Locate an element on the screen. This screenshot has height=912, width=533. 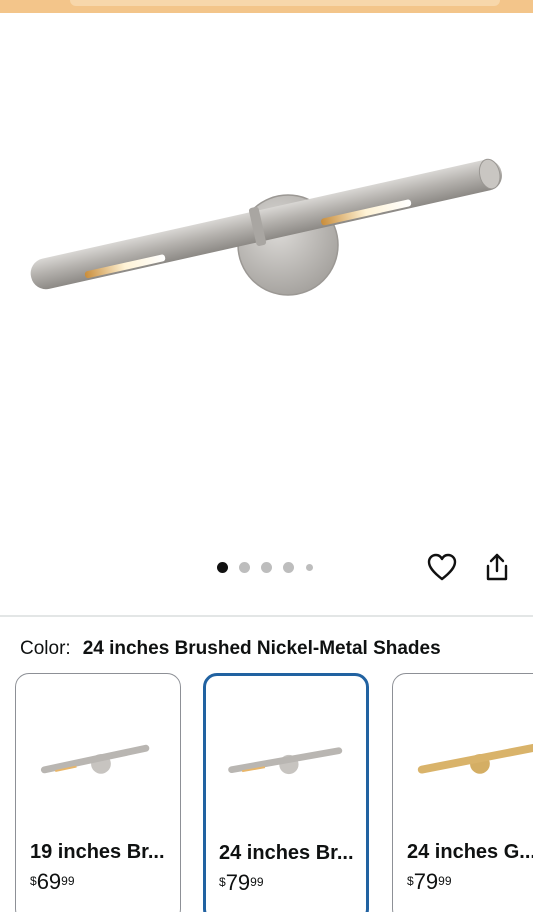
product-image-graphic is located at coordinates (266, 227).